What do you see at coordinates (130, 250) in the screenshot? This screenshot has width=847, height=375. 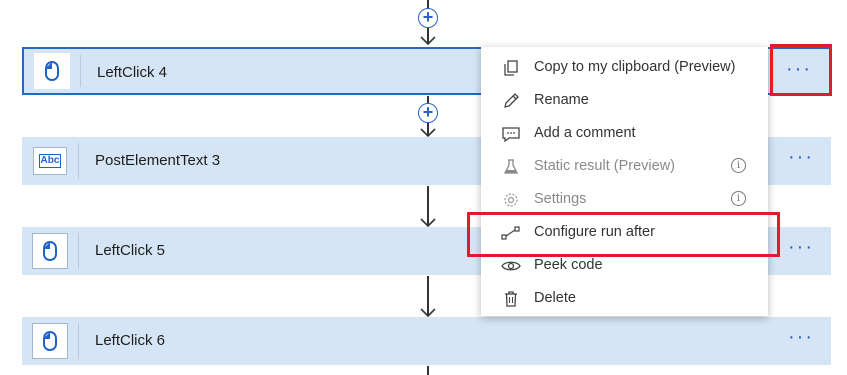 I see `card-title: LeftClick 5` at bounding box center [130, 250].